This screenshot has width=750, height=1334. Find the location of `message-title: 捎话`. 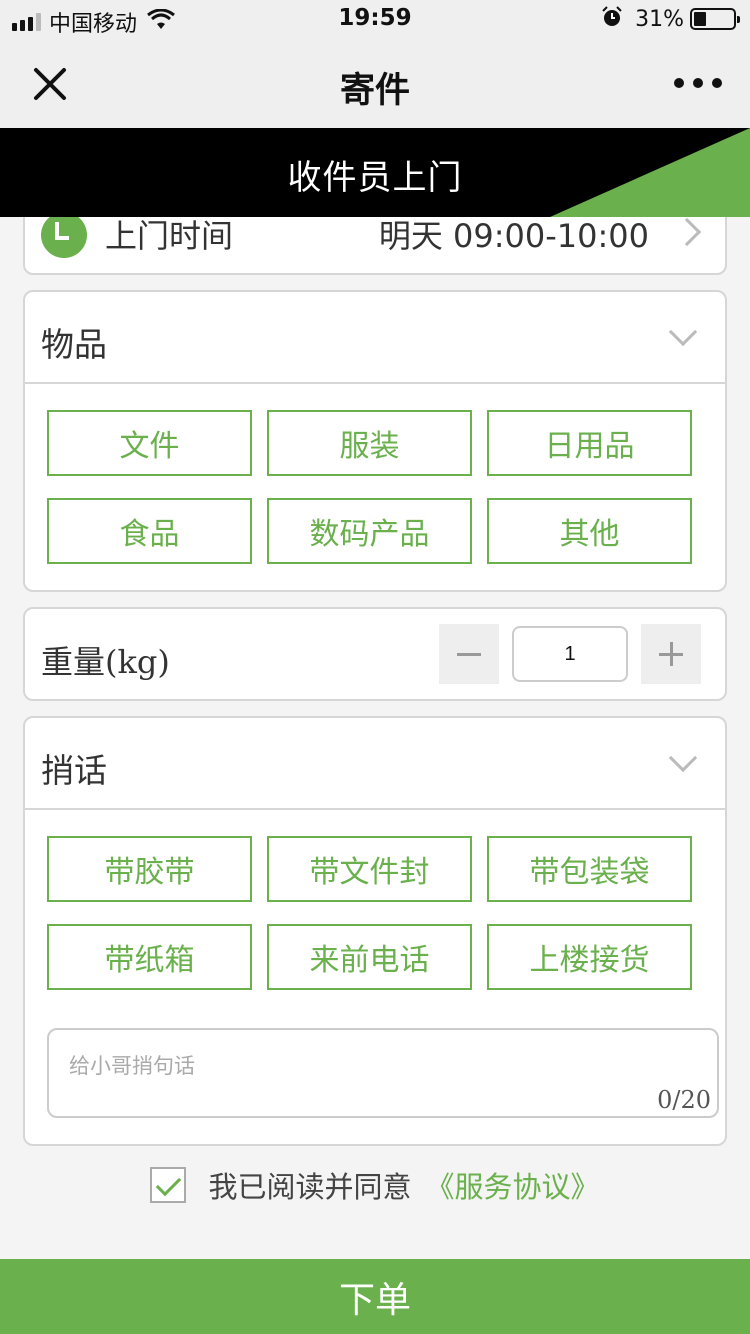

message-title: 捎话 is located at coordinates (74, 770).